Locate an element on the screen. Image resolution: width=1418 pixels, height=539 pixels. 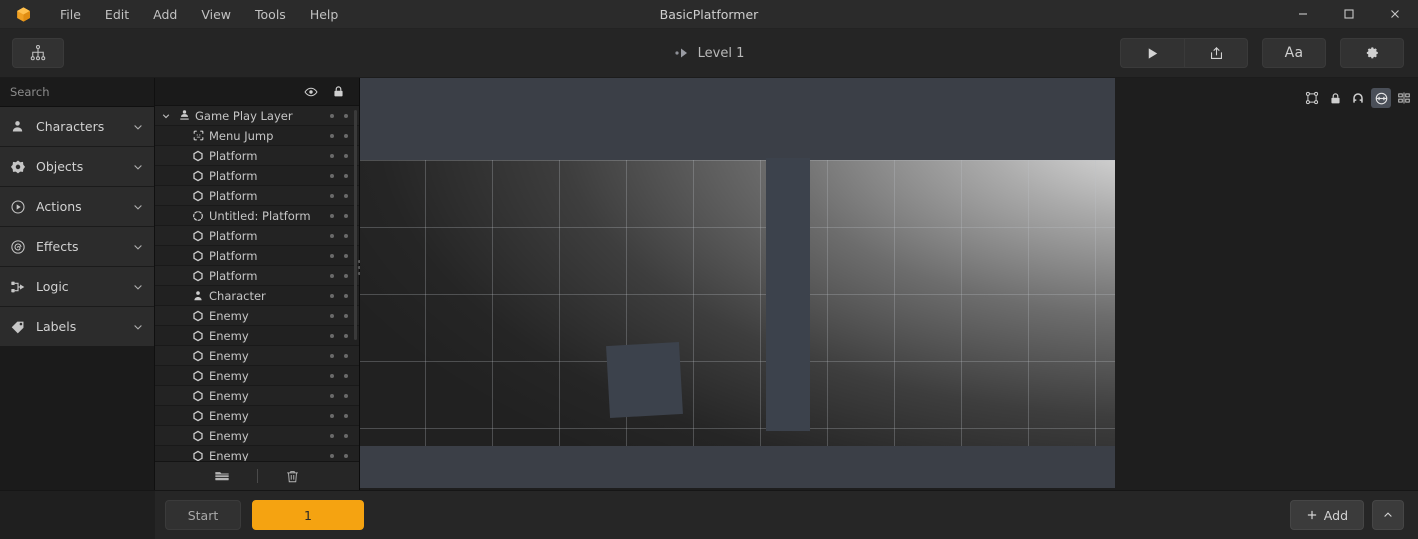
layer-row: Untitled: Platform is located at coordinates (257, 216).